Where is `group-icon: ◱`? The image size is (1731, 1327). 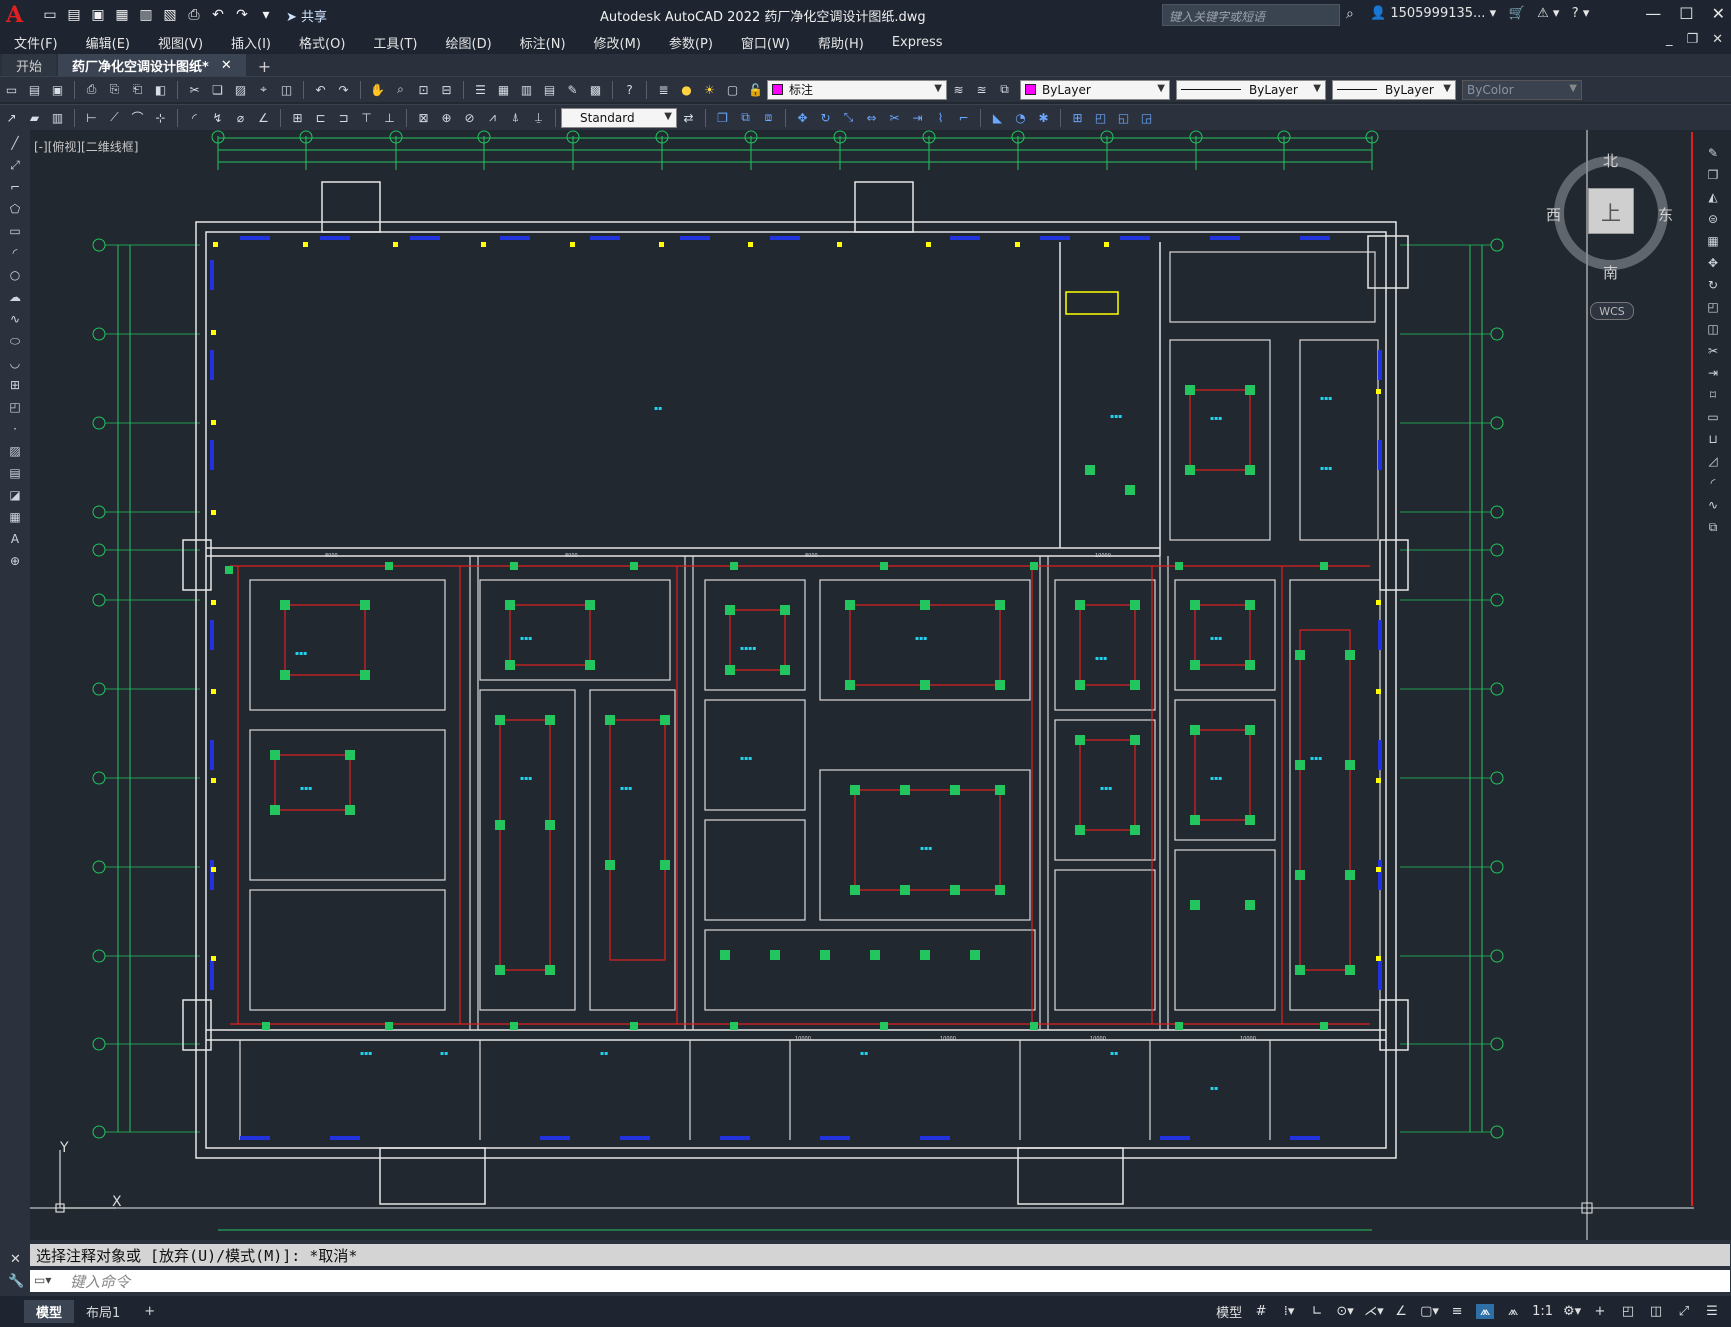 group-icon: ◱ is located at coordinates (1123, 117).